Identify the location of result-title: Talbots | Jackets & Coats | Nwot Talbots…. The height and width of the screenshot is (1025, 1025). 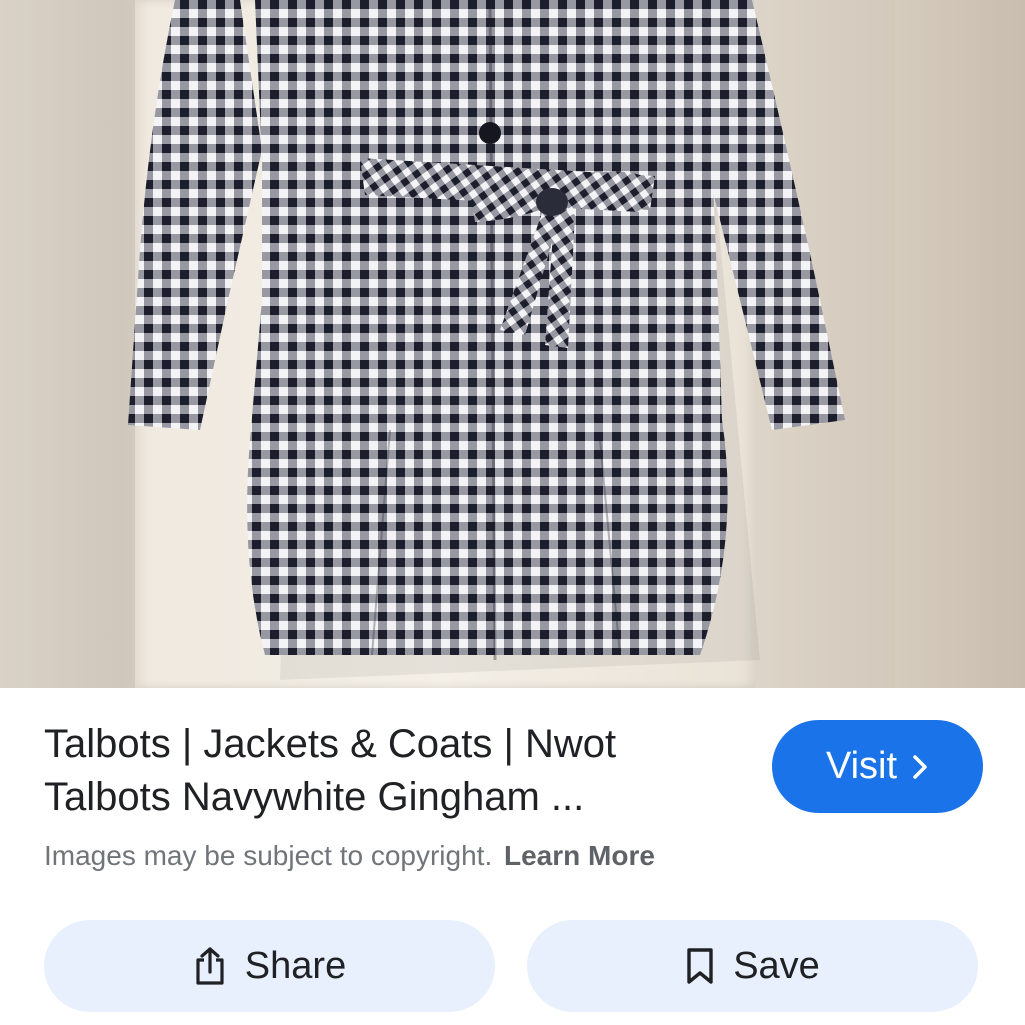
(394, 771).